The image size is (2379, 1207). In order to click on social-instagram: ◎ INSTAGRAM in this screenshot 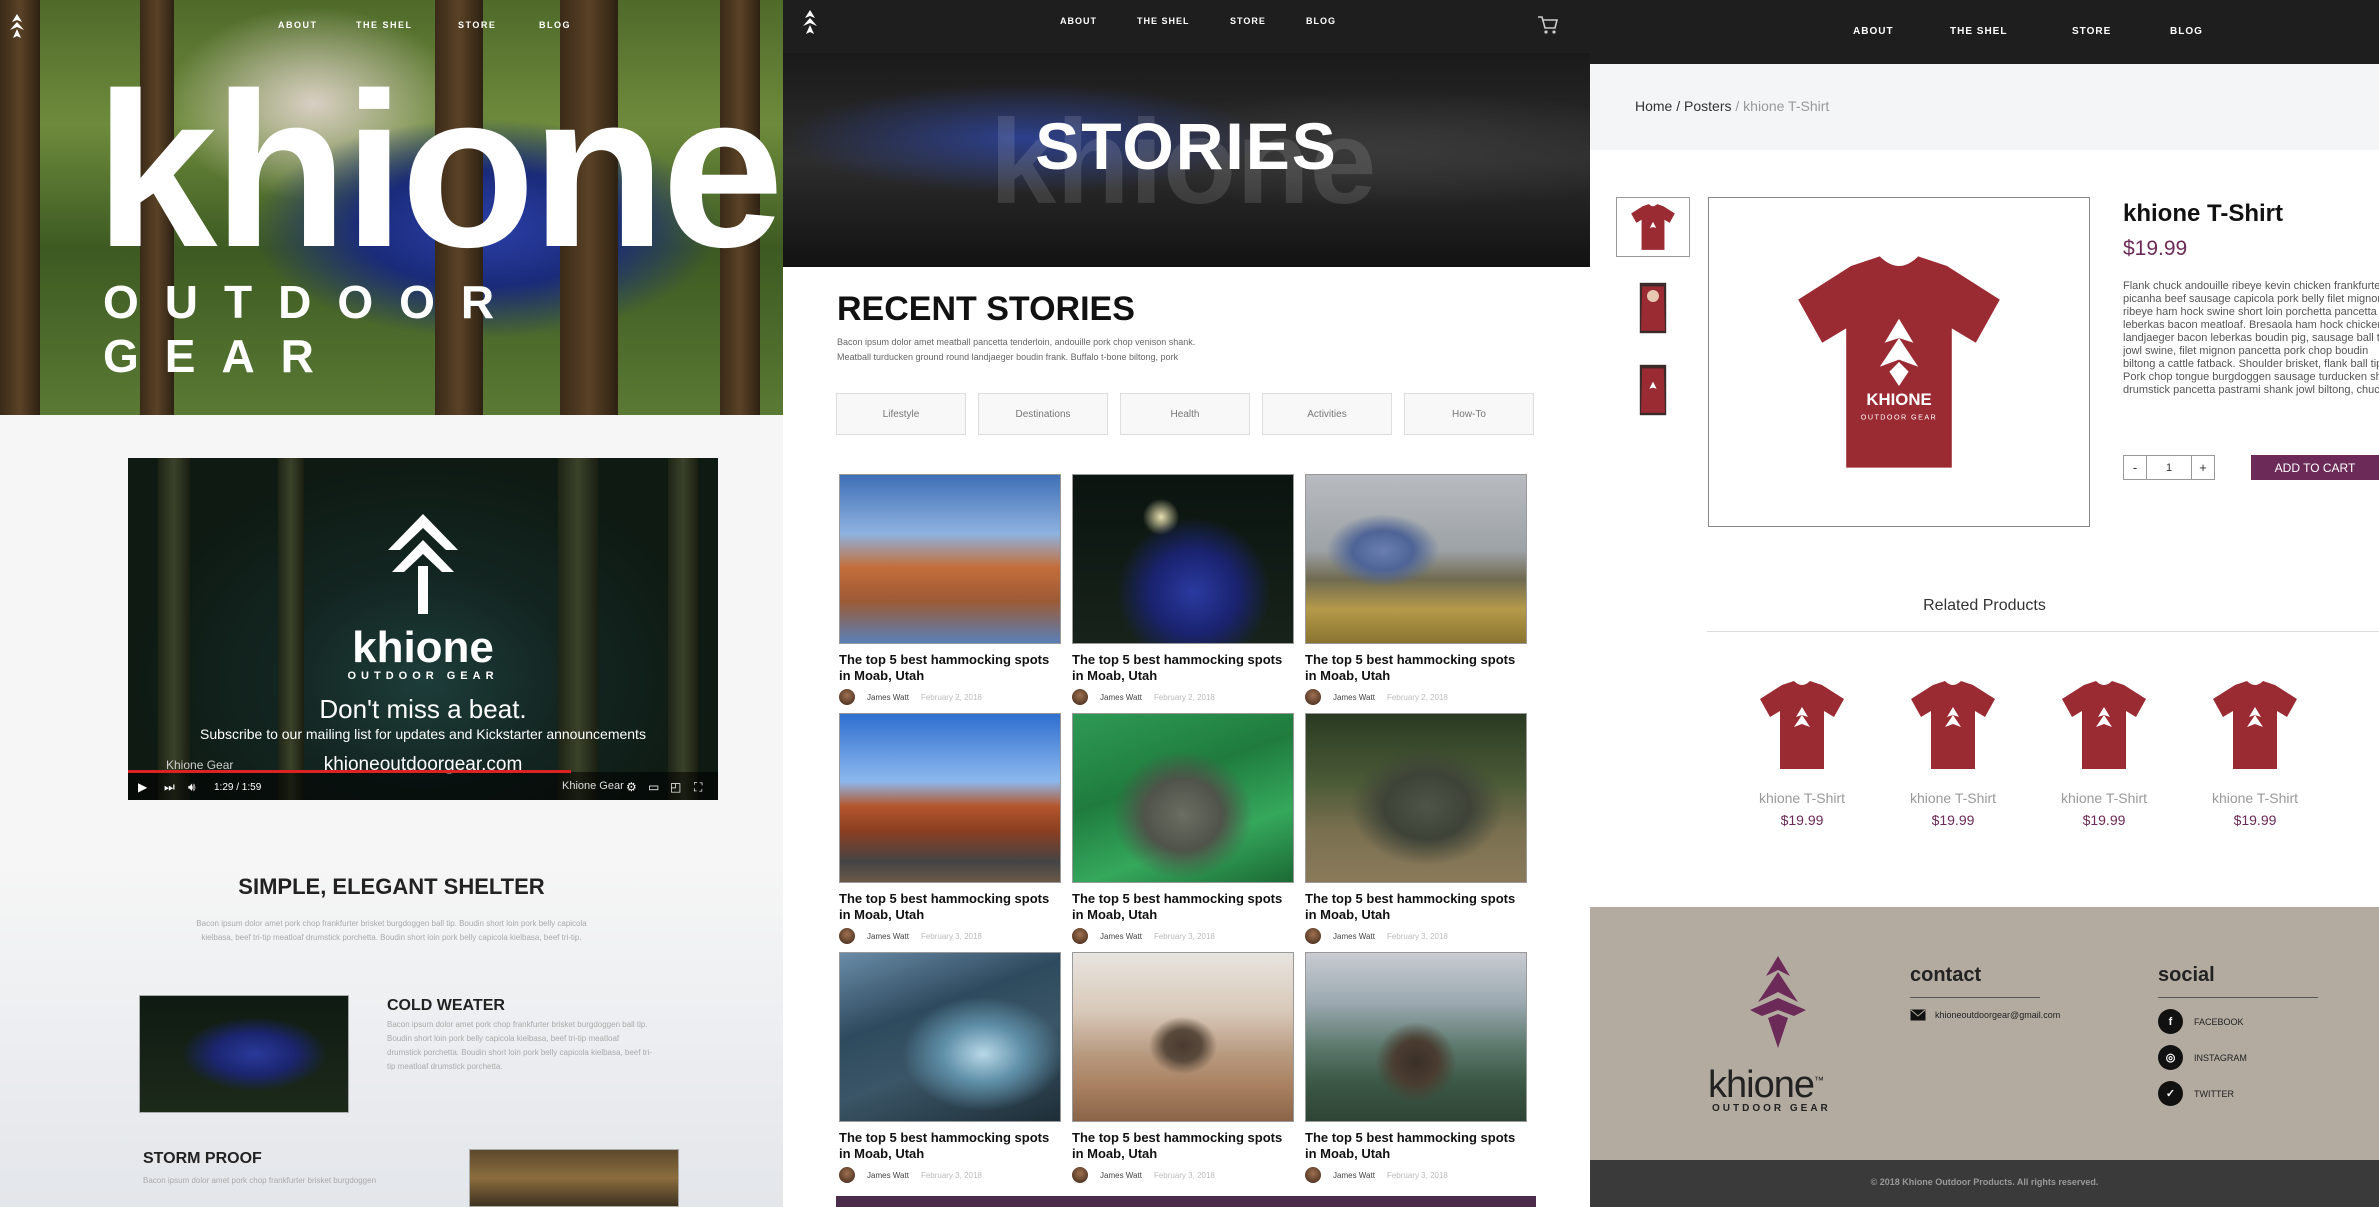, I will do `click(2202, 1057)`.